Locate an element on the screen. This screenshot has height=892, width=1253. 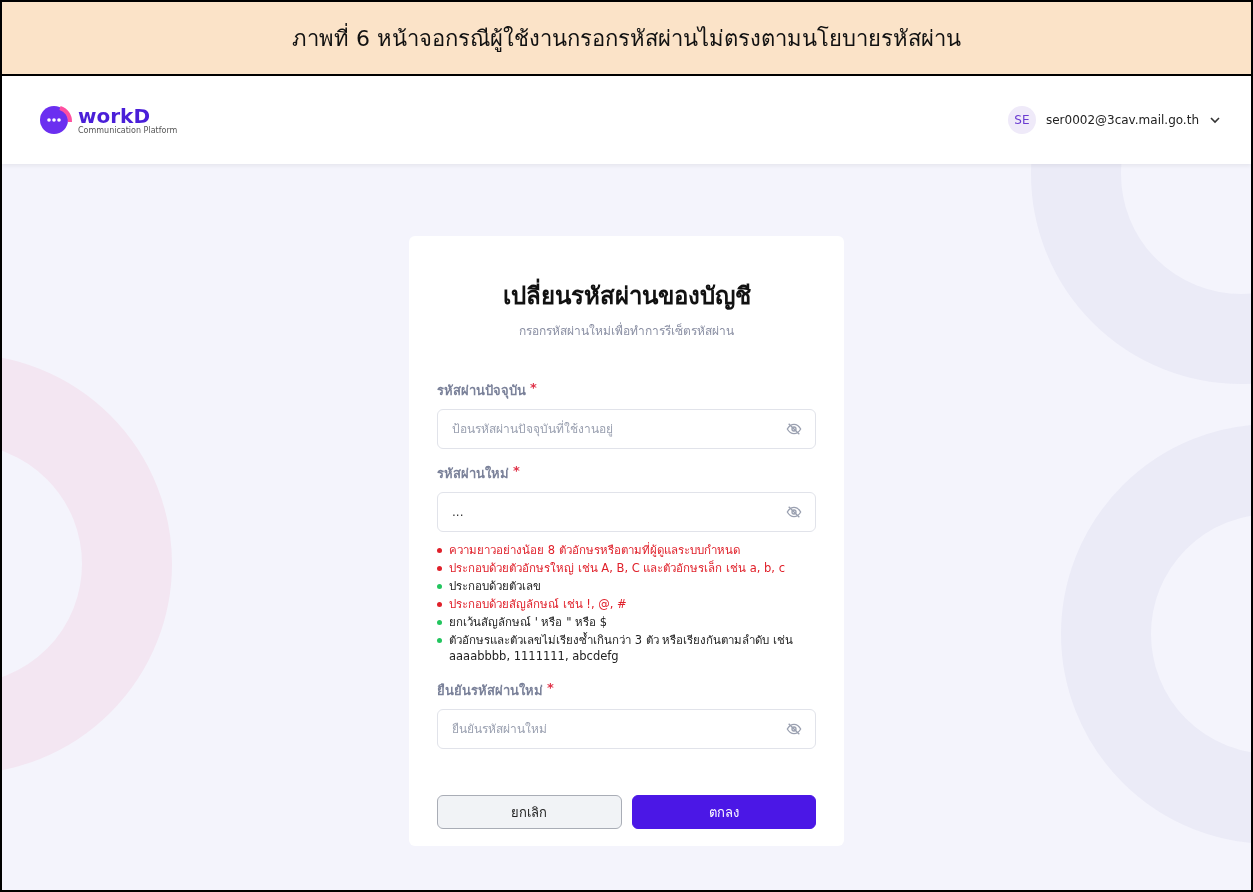
password-field: ป้อนรหัสผ่านปัจจุบันที่ใช้งานอยู่ is located at coordinates (626, 429).